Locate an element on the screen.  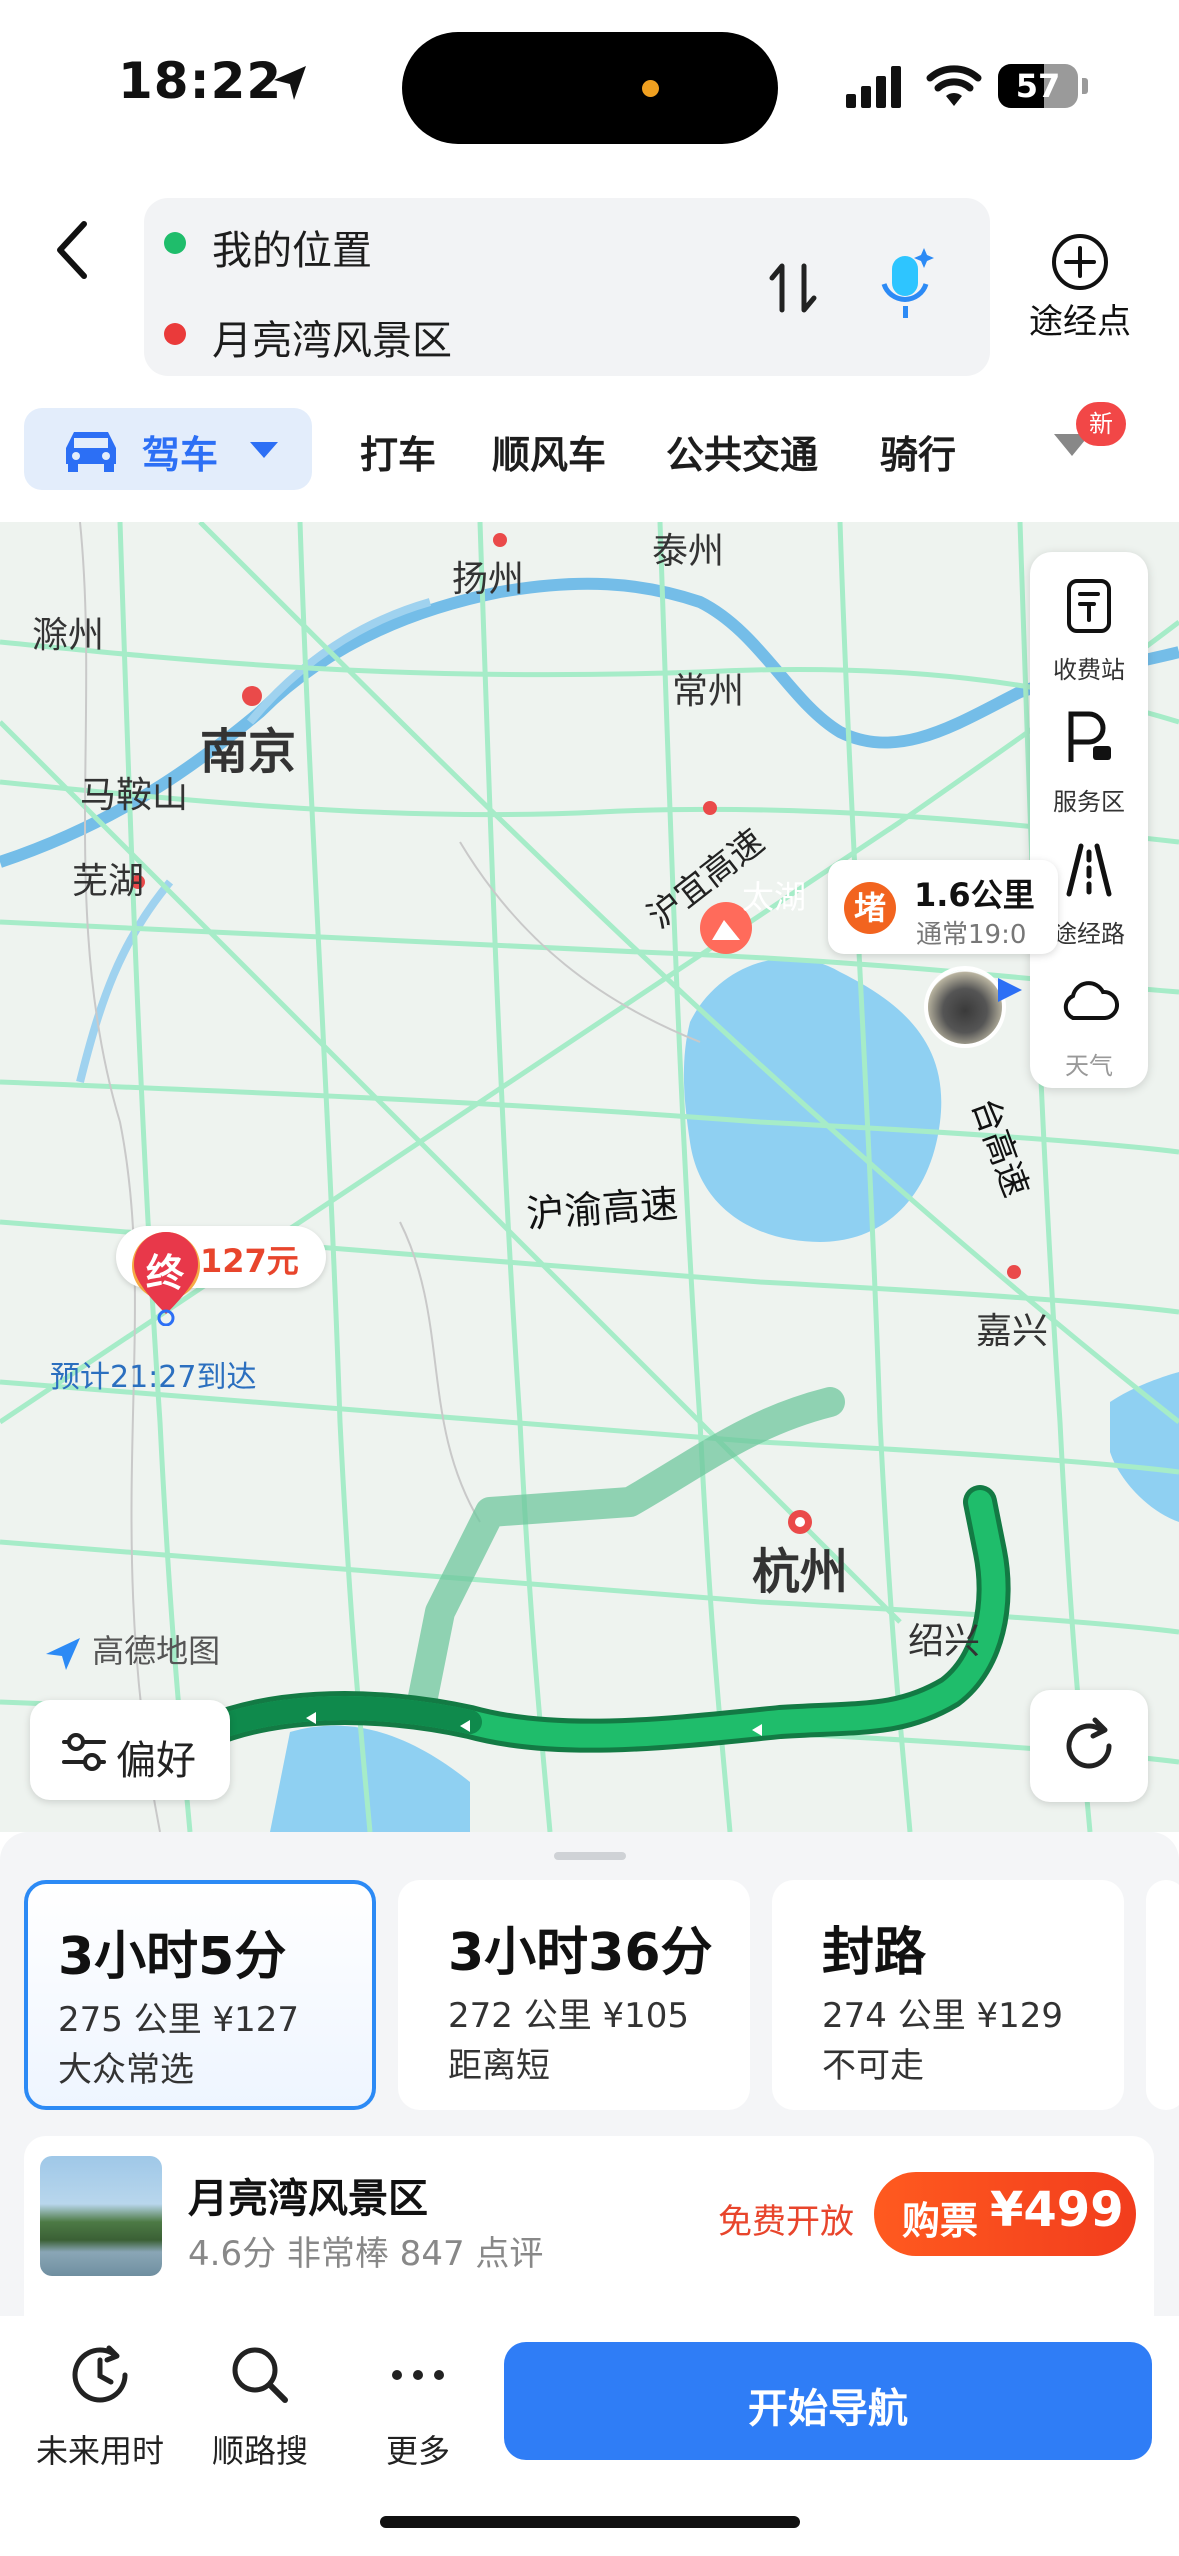
tab-taxi: 打车 is located at coordinates (398, 451).